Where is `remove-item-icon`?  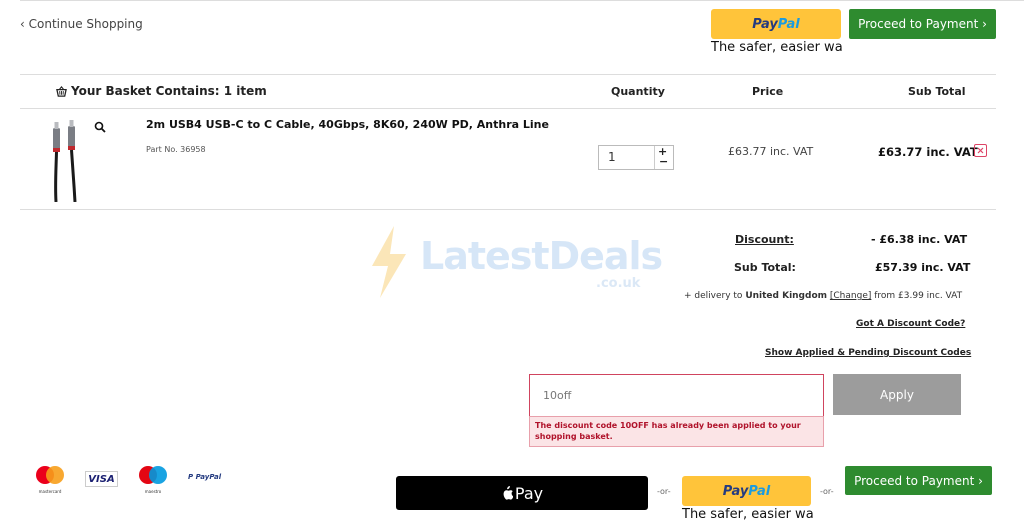 remove-item-icon is located at coordinates (980, 150).